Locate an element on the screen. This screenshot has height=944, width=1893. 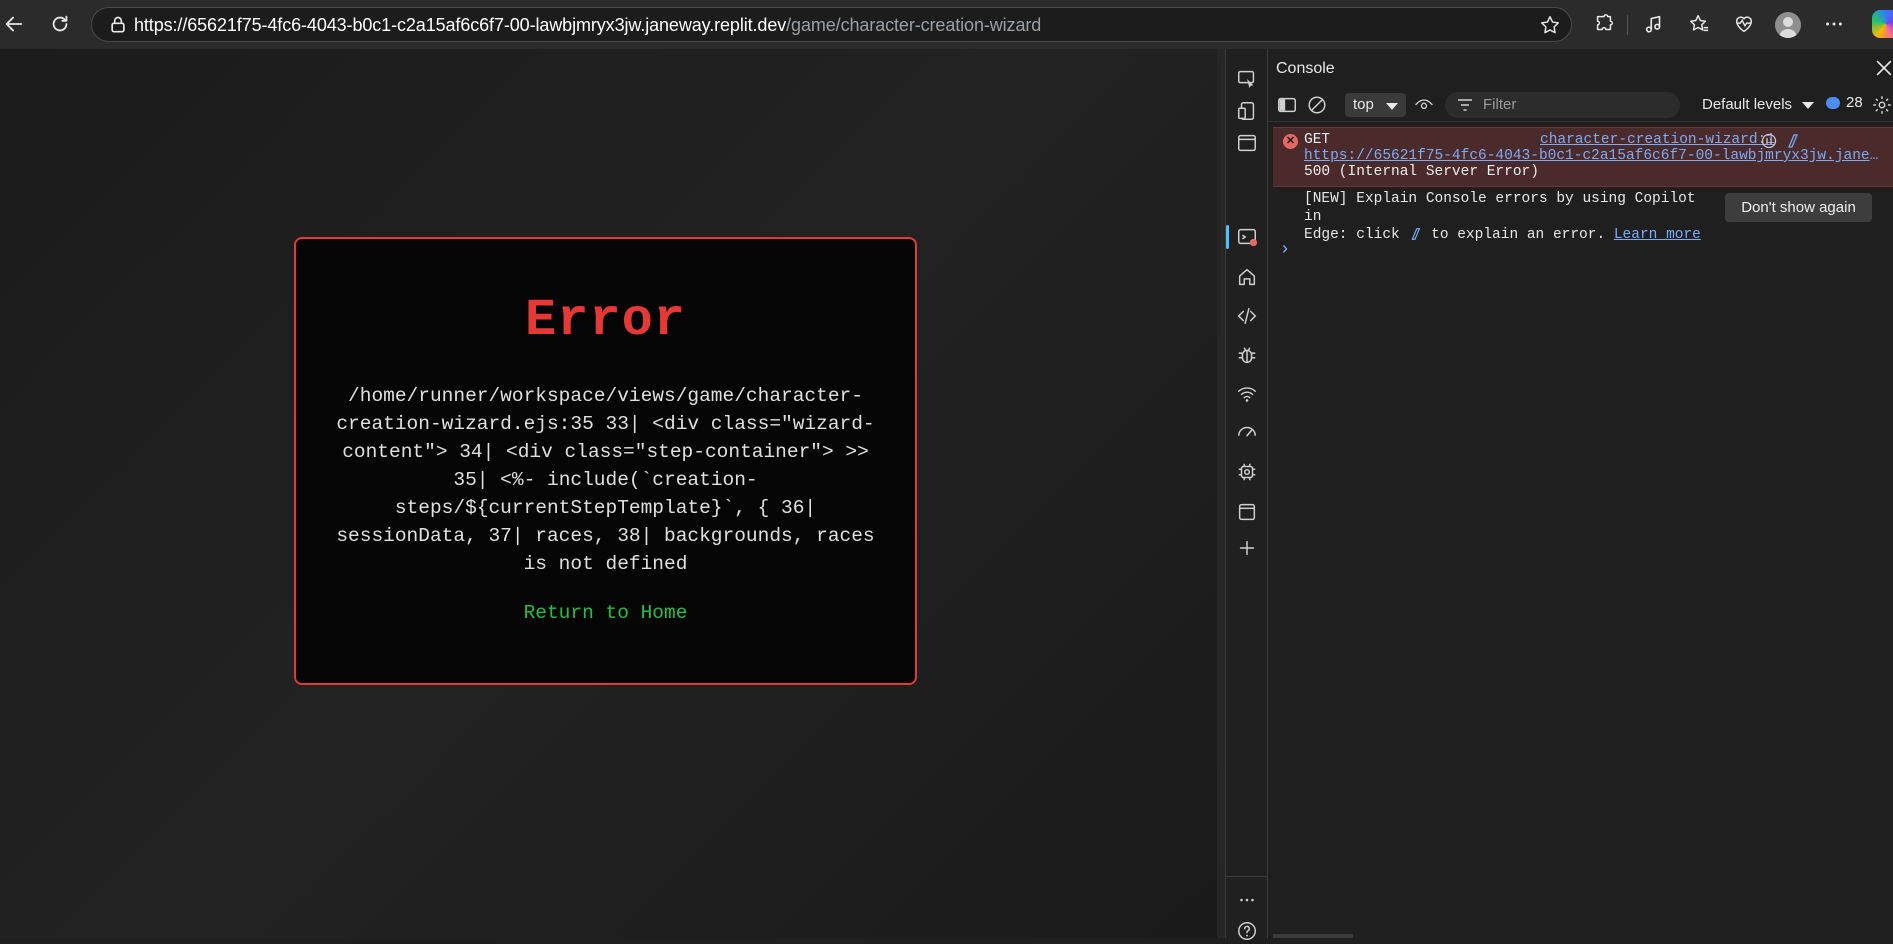
memory-tool-button is located at coordinates (1247, 472).